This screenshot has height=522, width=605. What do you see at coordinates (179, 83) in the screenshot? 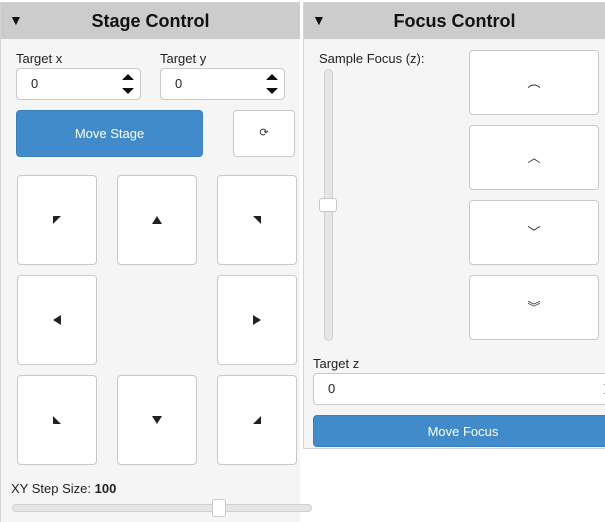
I see `target-y-value: 0` at bounding box center [179, 83].